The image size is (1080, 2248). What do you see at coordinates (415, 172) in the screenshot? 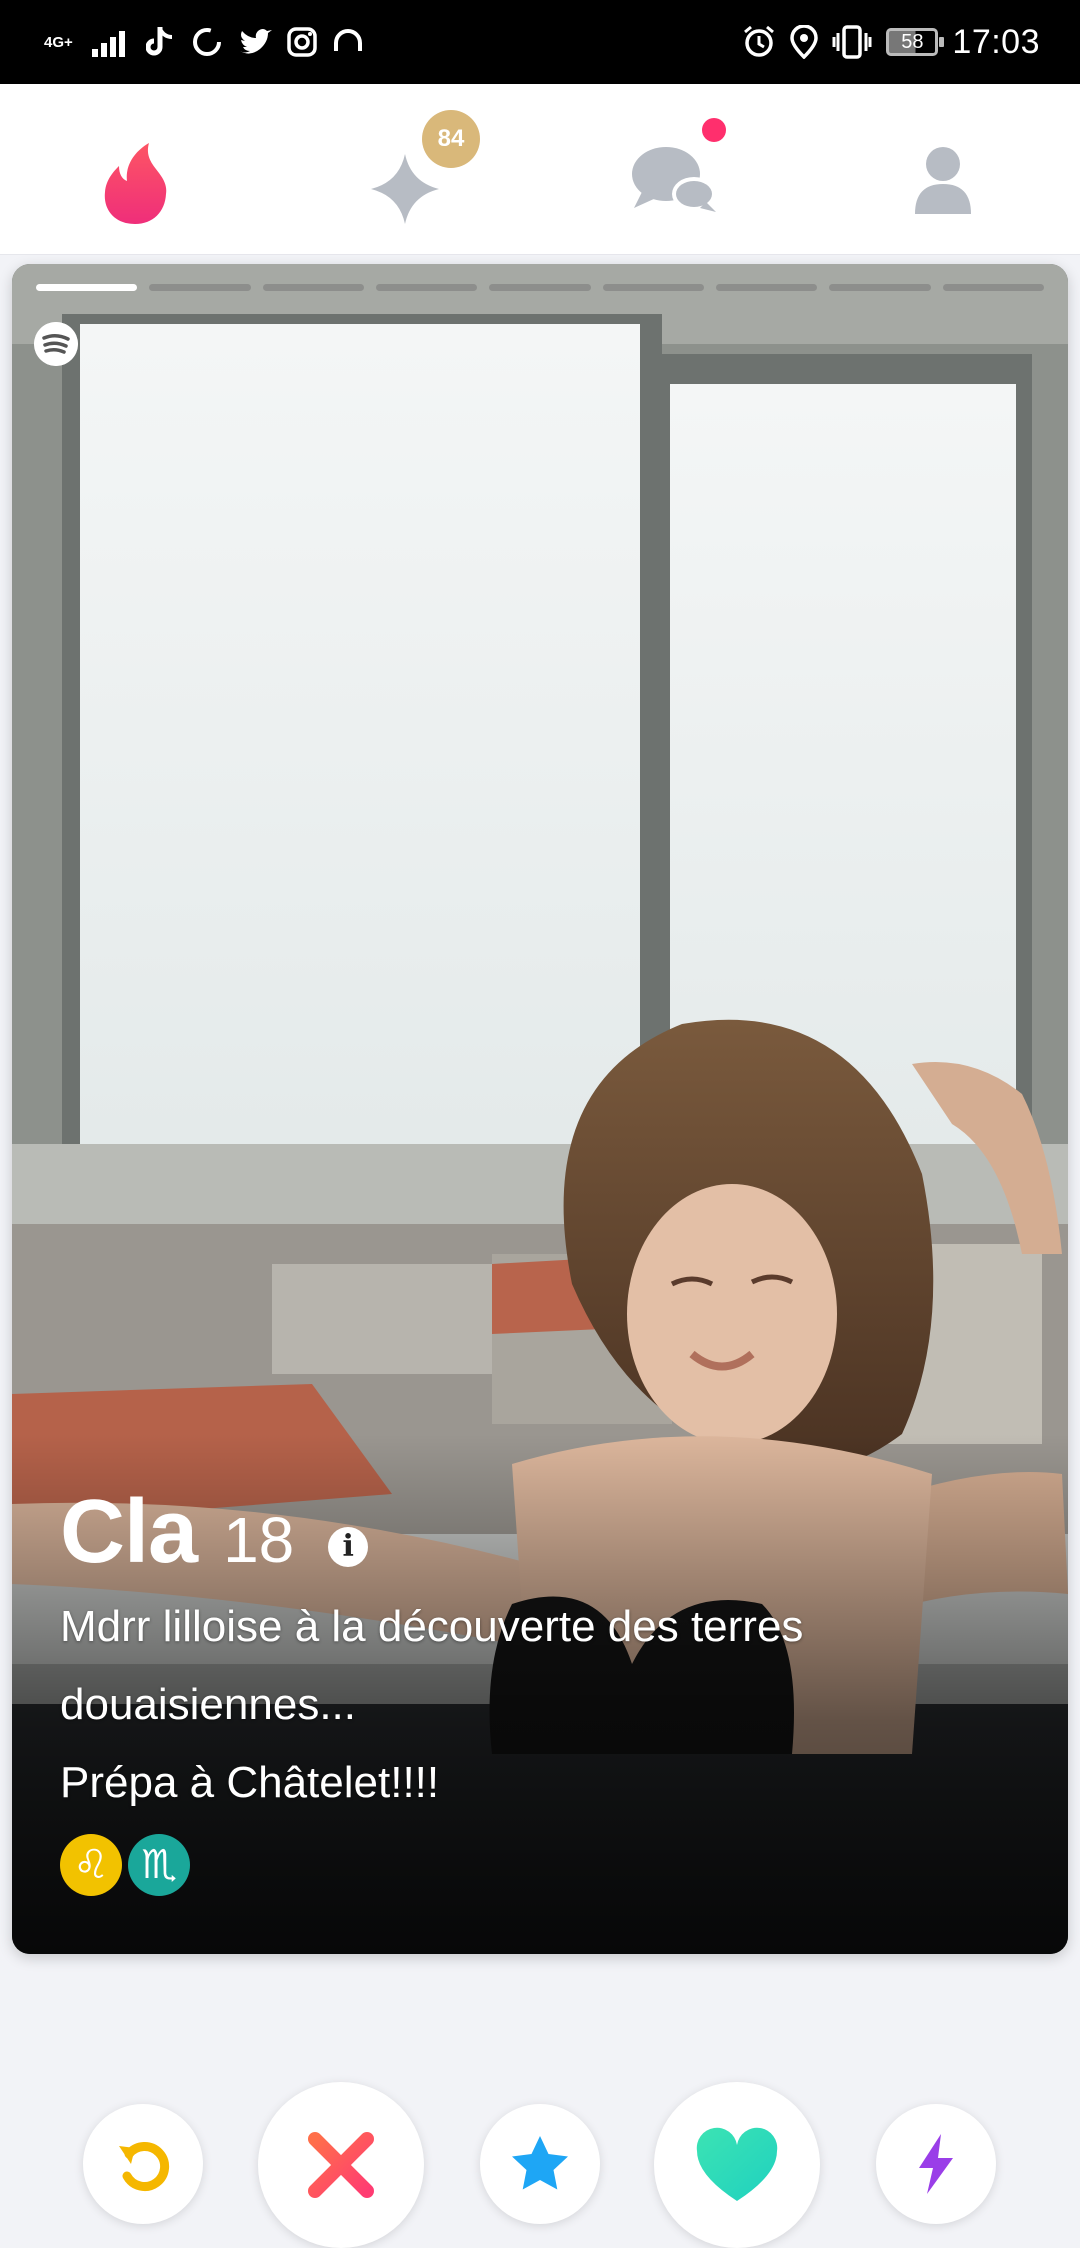
I see `nav-gold-likes: 84` at bounding box center [415, 172].